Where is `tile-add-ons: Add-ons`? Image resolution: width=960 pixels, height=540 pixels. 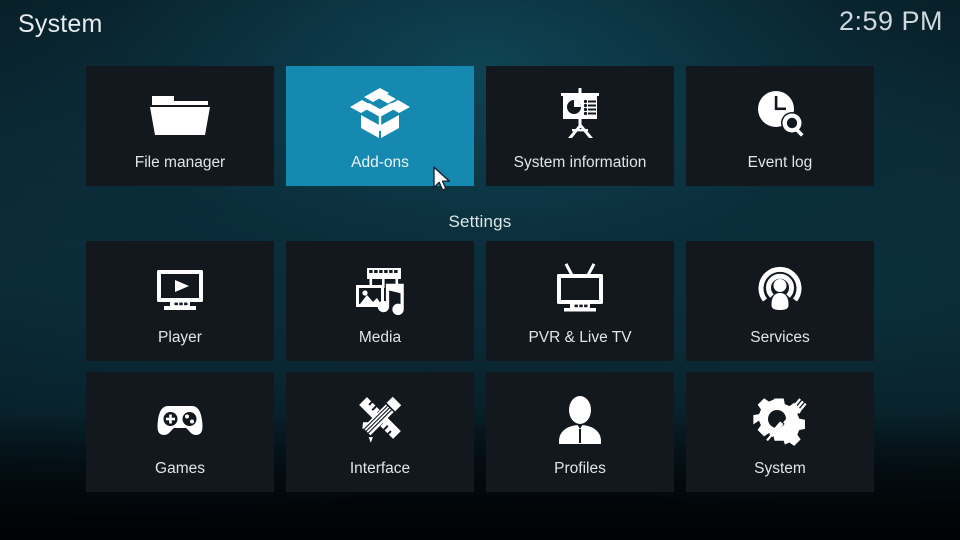
tile-add-ons: Add-ons is located at coordinates (380, 126).